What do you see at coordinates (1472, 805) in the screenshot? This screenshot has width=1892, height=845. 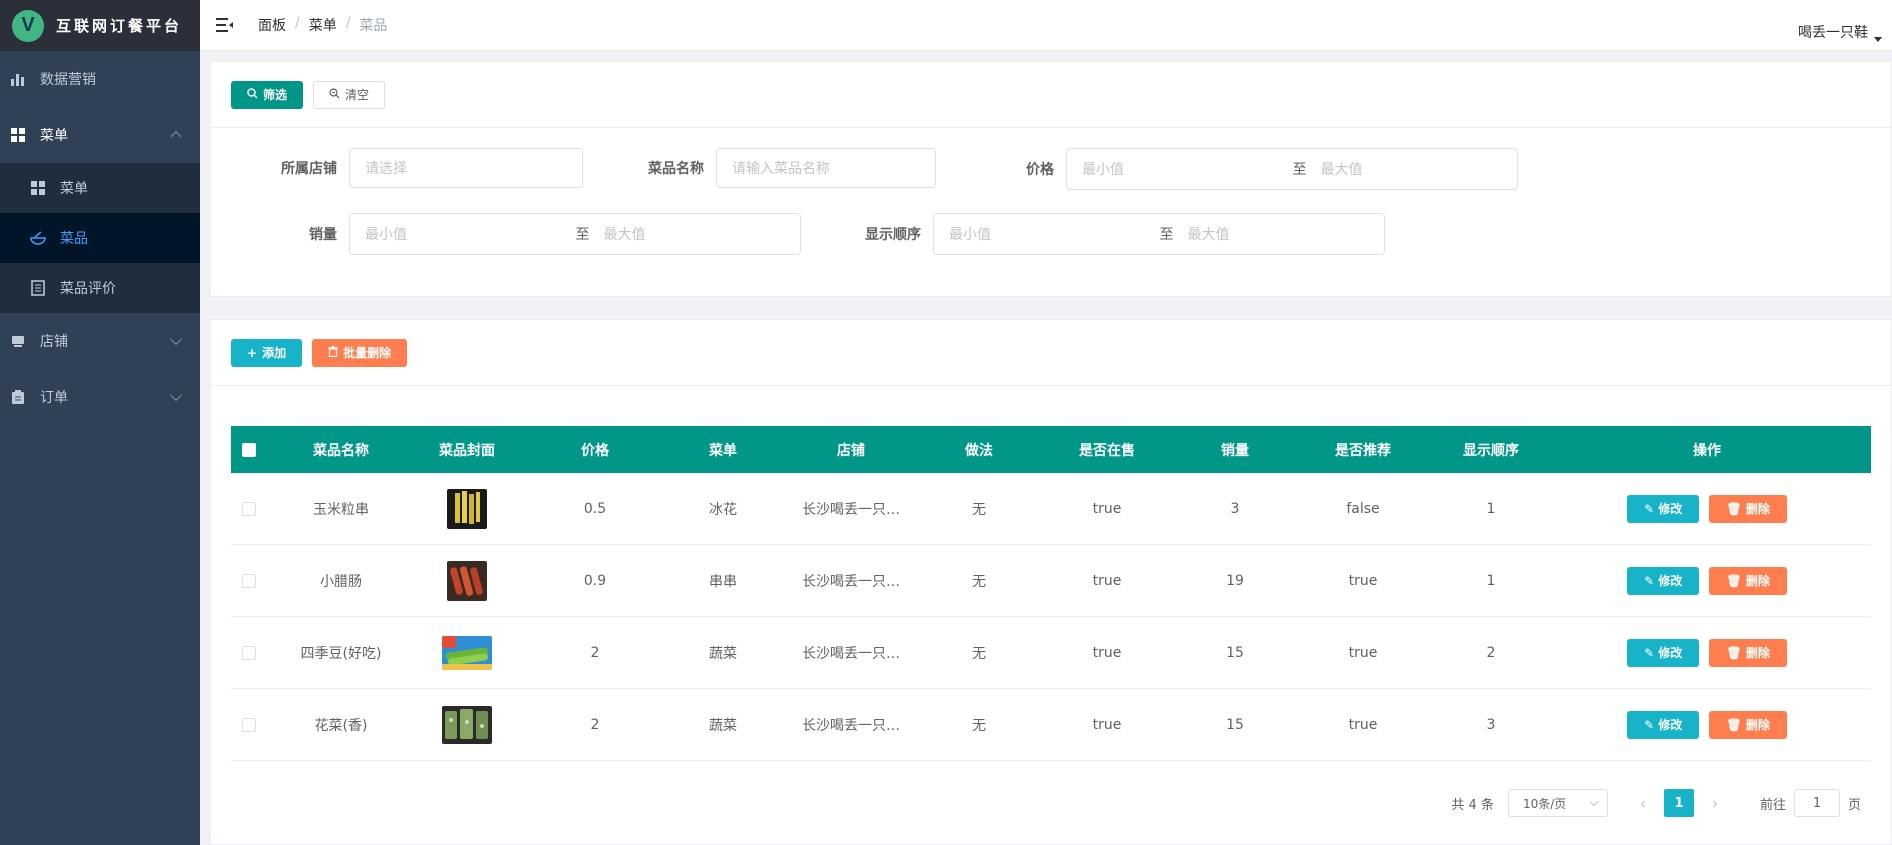 I see `pagination-total: 共 4 条` at bounding box center [1472, 805].